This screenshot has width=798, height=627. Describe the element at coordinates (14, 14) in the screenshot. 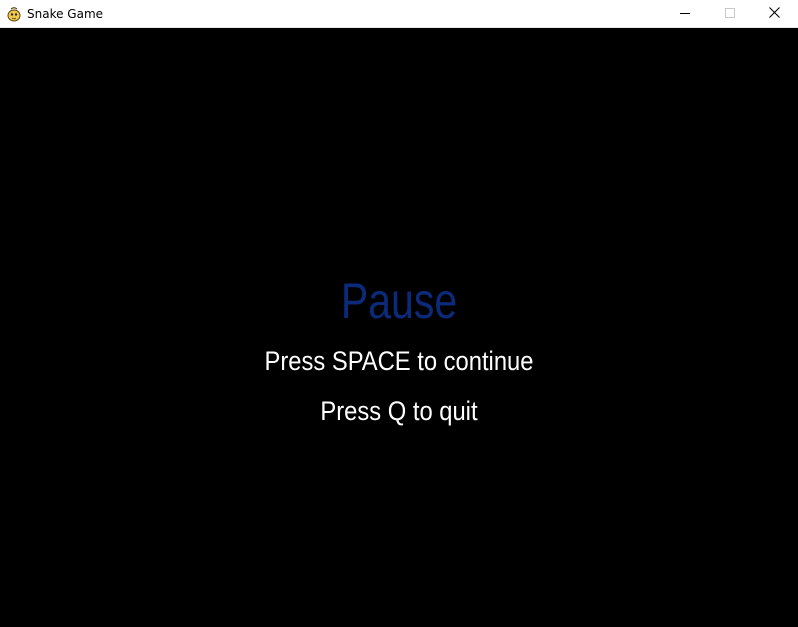

I see `pygame-snake-icon` at that location.